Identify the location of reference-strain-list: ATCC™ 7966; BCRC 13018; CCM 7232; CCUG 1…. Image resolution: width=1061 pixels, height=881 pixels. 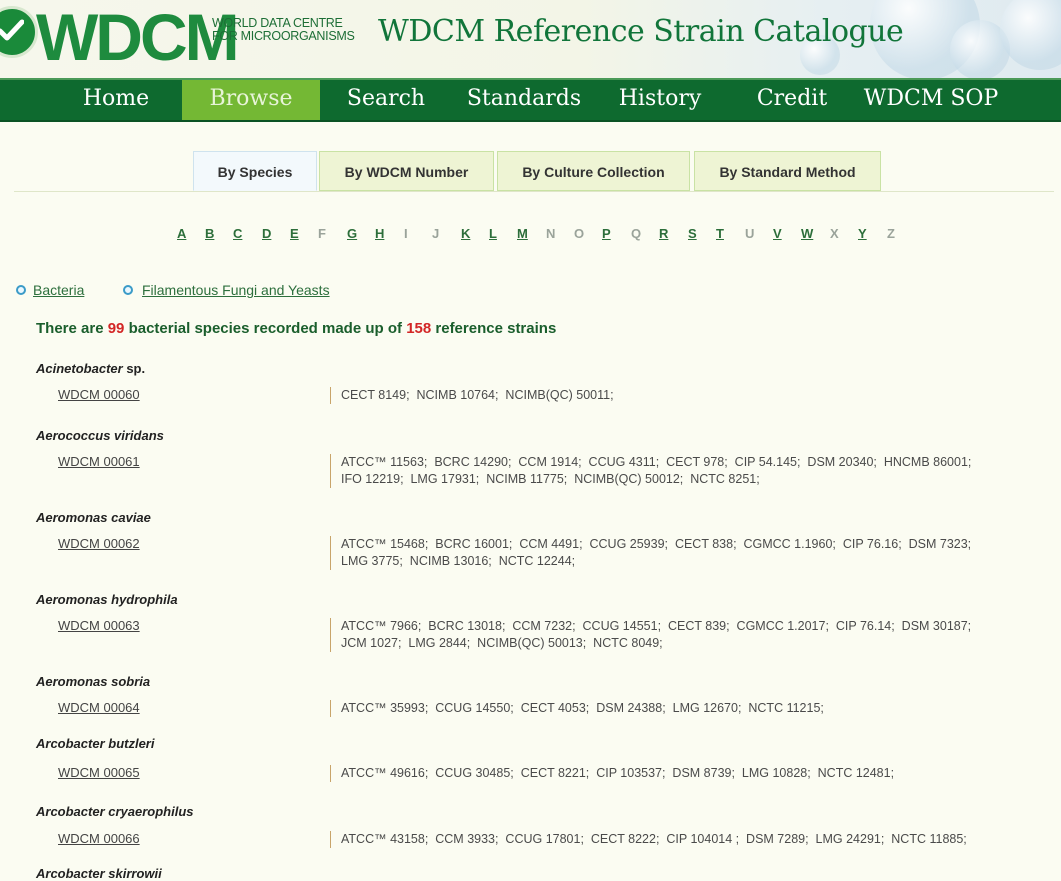
(695, 635).